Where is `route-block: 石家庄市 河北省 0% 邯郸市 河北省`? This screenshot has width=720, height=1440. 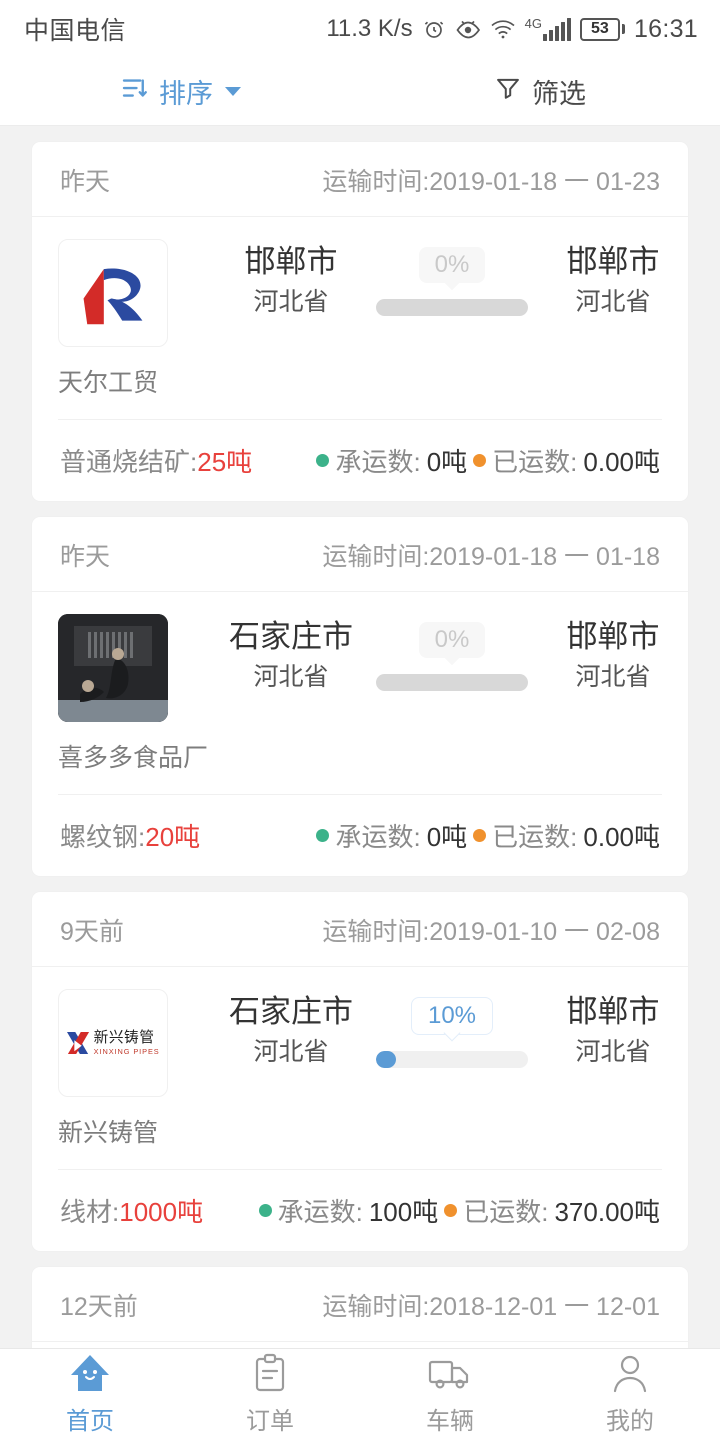 route-block: 石家庄市 河北省 0% 邯郸市 河北省 is located at coordinates (452, 694).